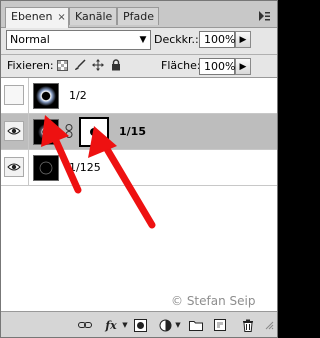 The image size is (320, 338). I want to click on tab-ebenen: Ebenen ×, so click(37, 17).